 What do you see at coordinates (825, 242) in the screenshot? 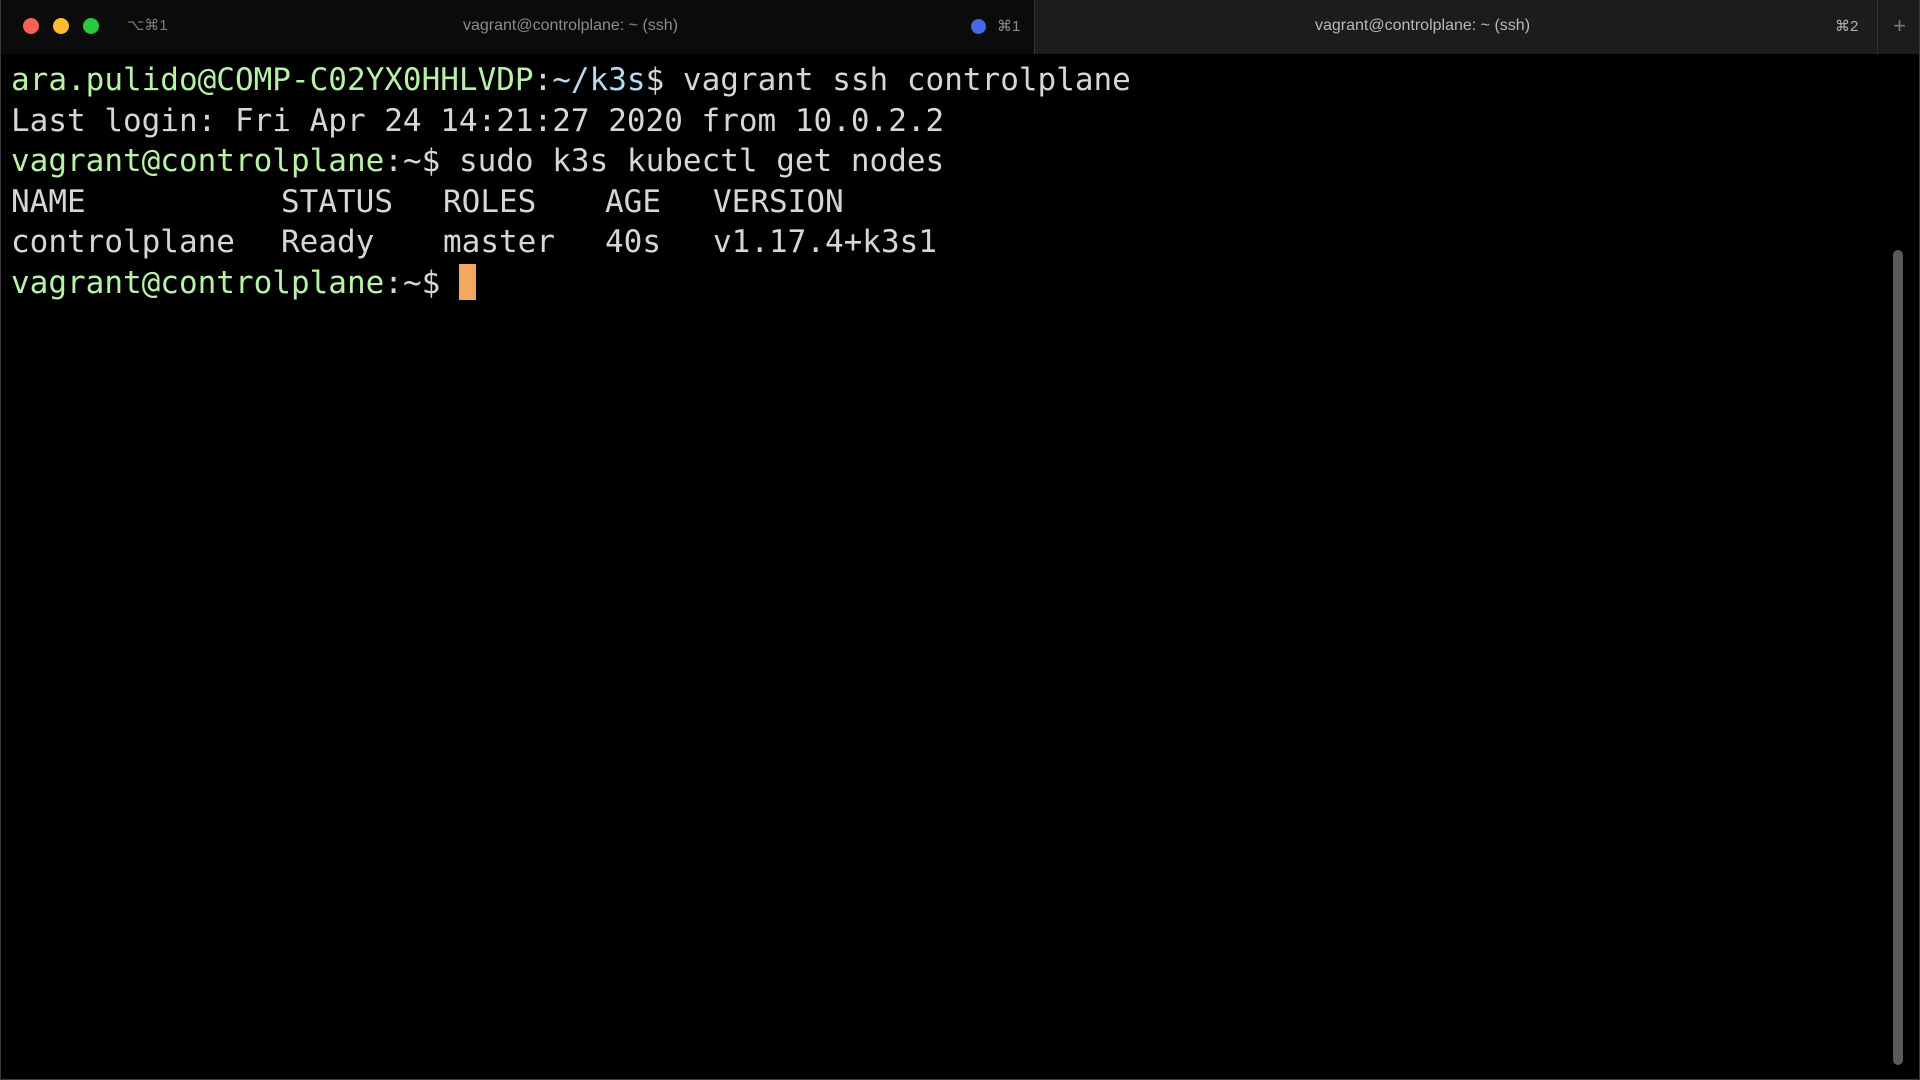
I see `node-version-cell: v1.17.4+k3s1` at bounding box center [825, 242].